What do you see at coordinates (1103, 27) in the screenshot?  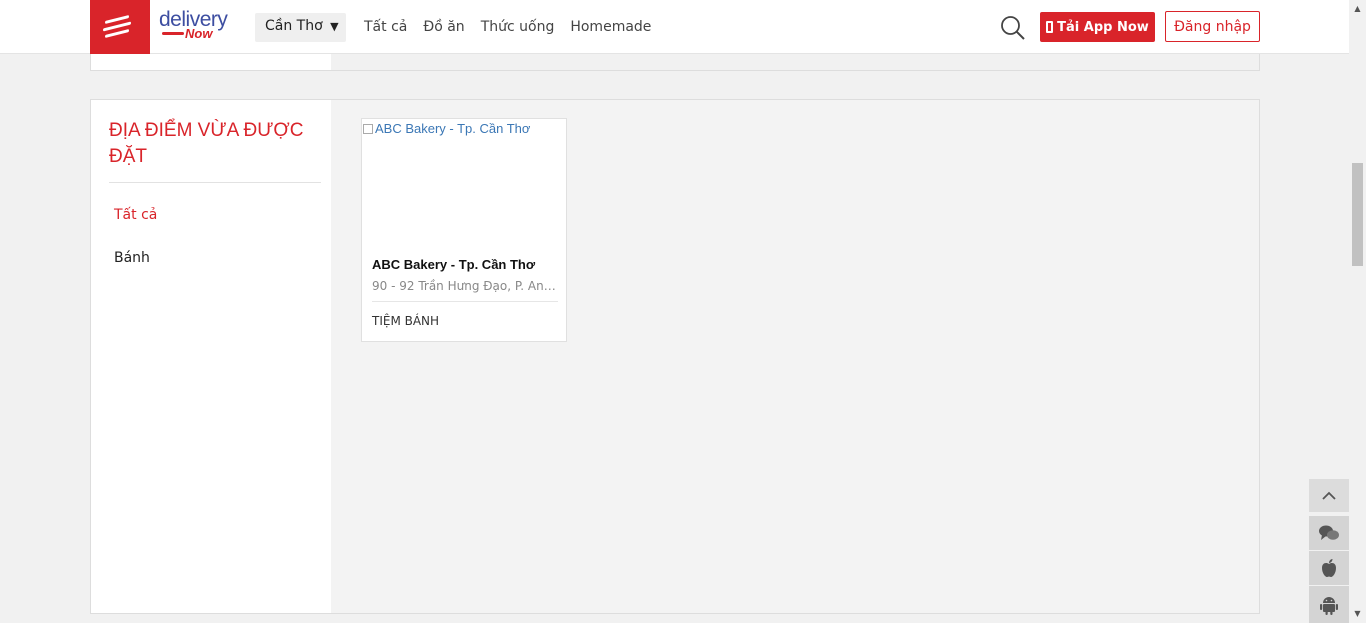 I see `download-app-label: Tải App Now` at bounding box center [1103, 27].